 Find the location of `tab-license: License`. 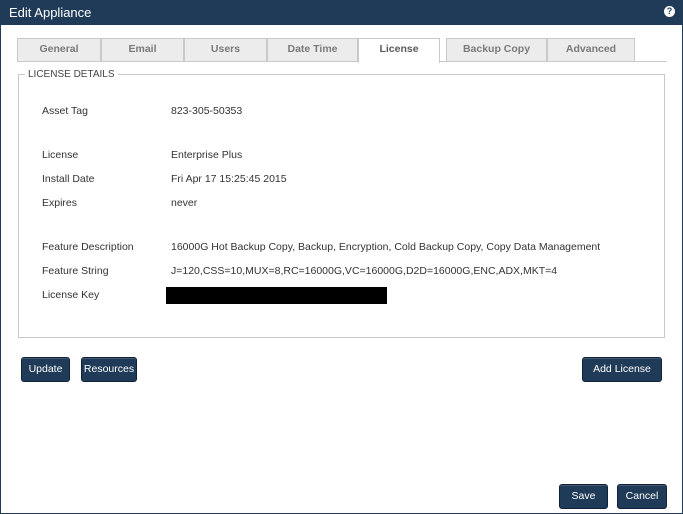

tab-license: License is located at coordinates (399, 50).